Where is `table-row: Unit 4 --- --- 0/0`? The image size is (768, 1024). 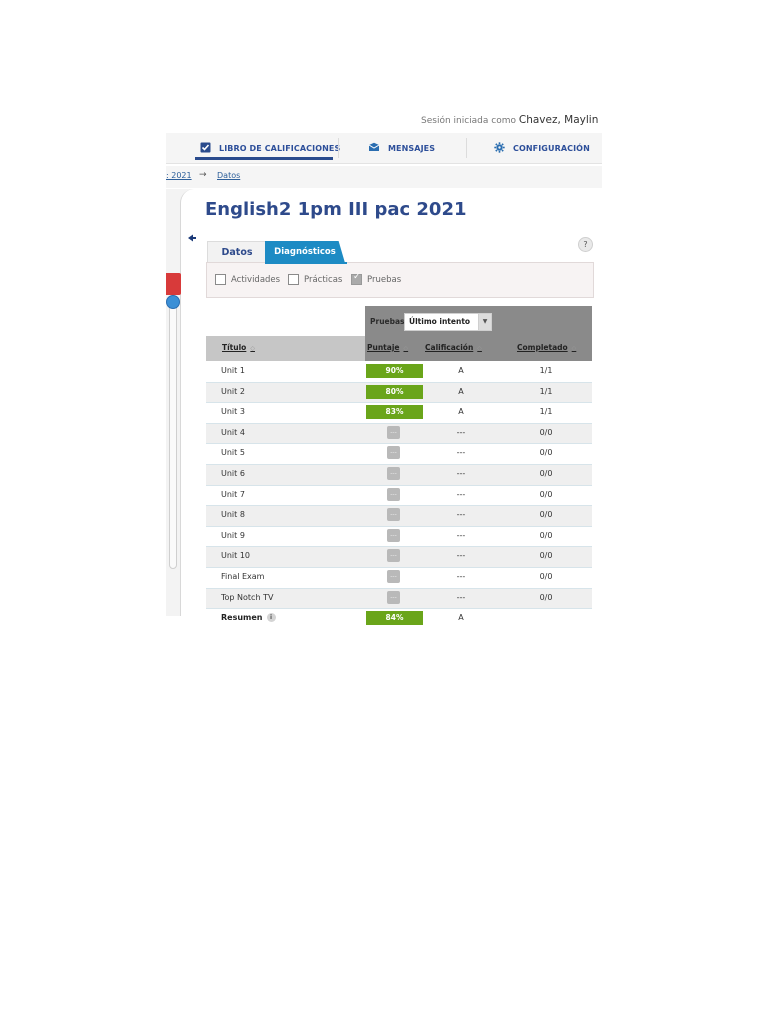 table-row: Unit 4 --- --- 0/0 is located at coordinates (399, 434).